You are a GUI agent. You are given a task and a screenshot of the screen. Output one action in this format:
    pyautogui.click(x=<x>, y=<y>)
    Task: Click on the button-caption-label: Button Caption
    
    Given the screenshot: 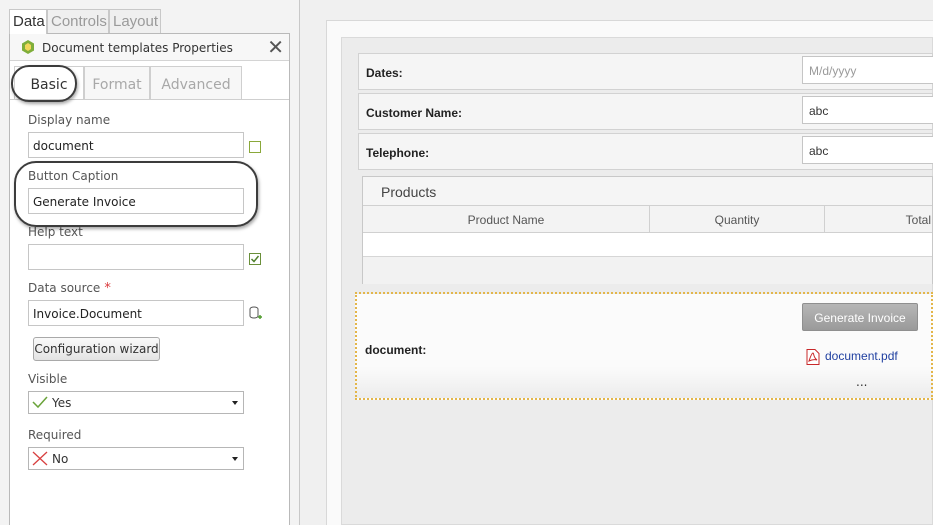 What is the action you would take?
    pyautogui.click(x=73, y=176)
    